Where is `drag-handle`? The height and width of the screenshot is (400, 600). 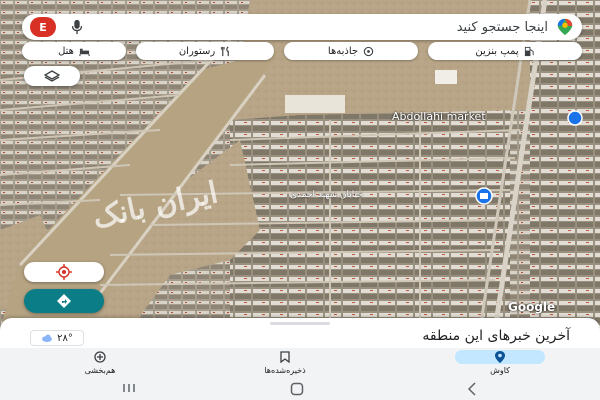 drag-handle is located at coordinates (300, 323).